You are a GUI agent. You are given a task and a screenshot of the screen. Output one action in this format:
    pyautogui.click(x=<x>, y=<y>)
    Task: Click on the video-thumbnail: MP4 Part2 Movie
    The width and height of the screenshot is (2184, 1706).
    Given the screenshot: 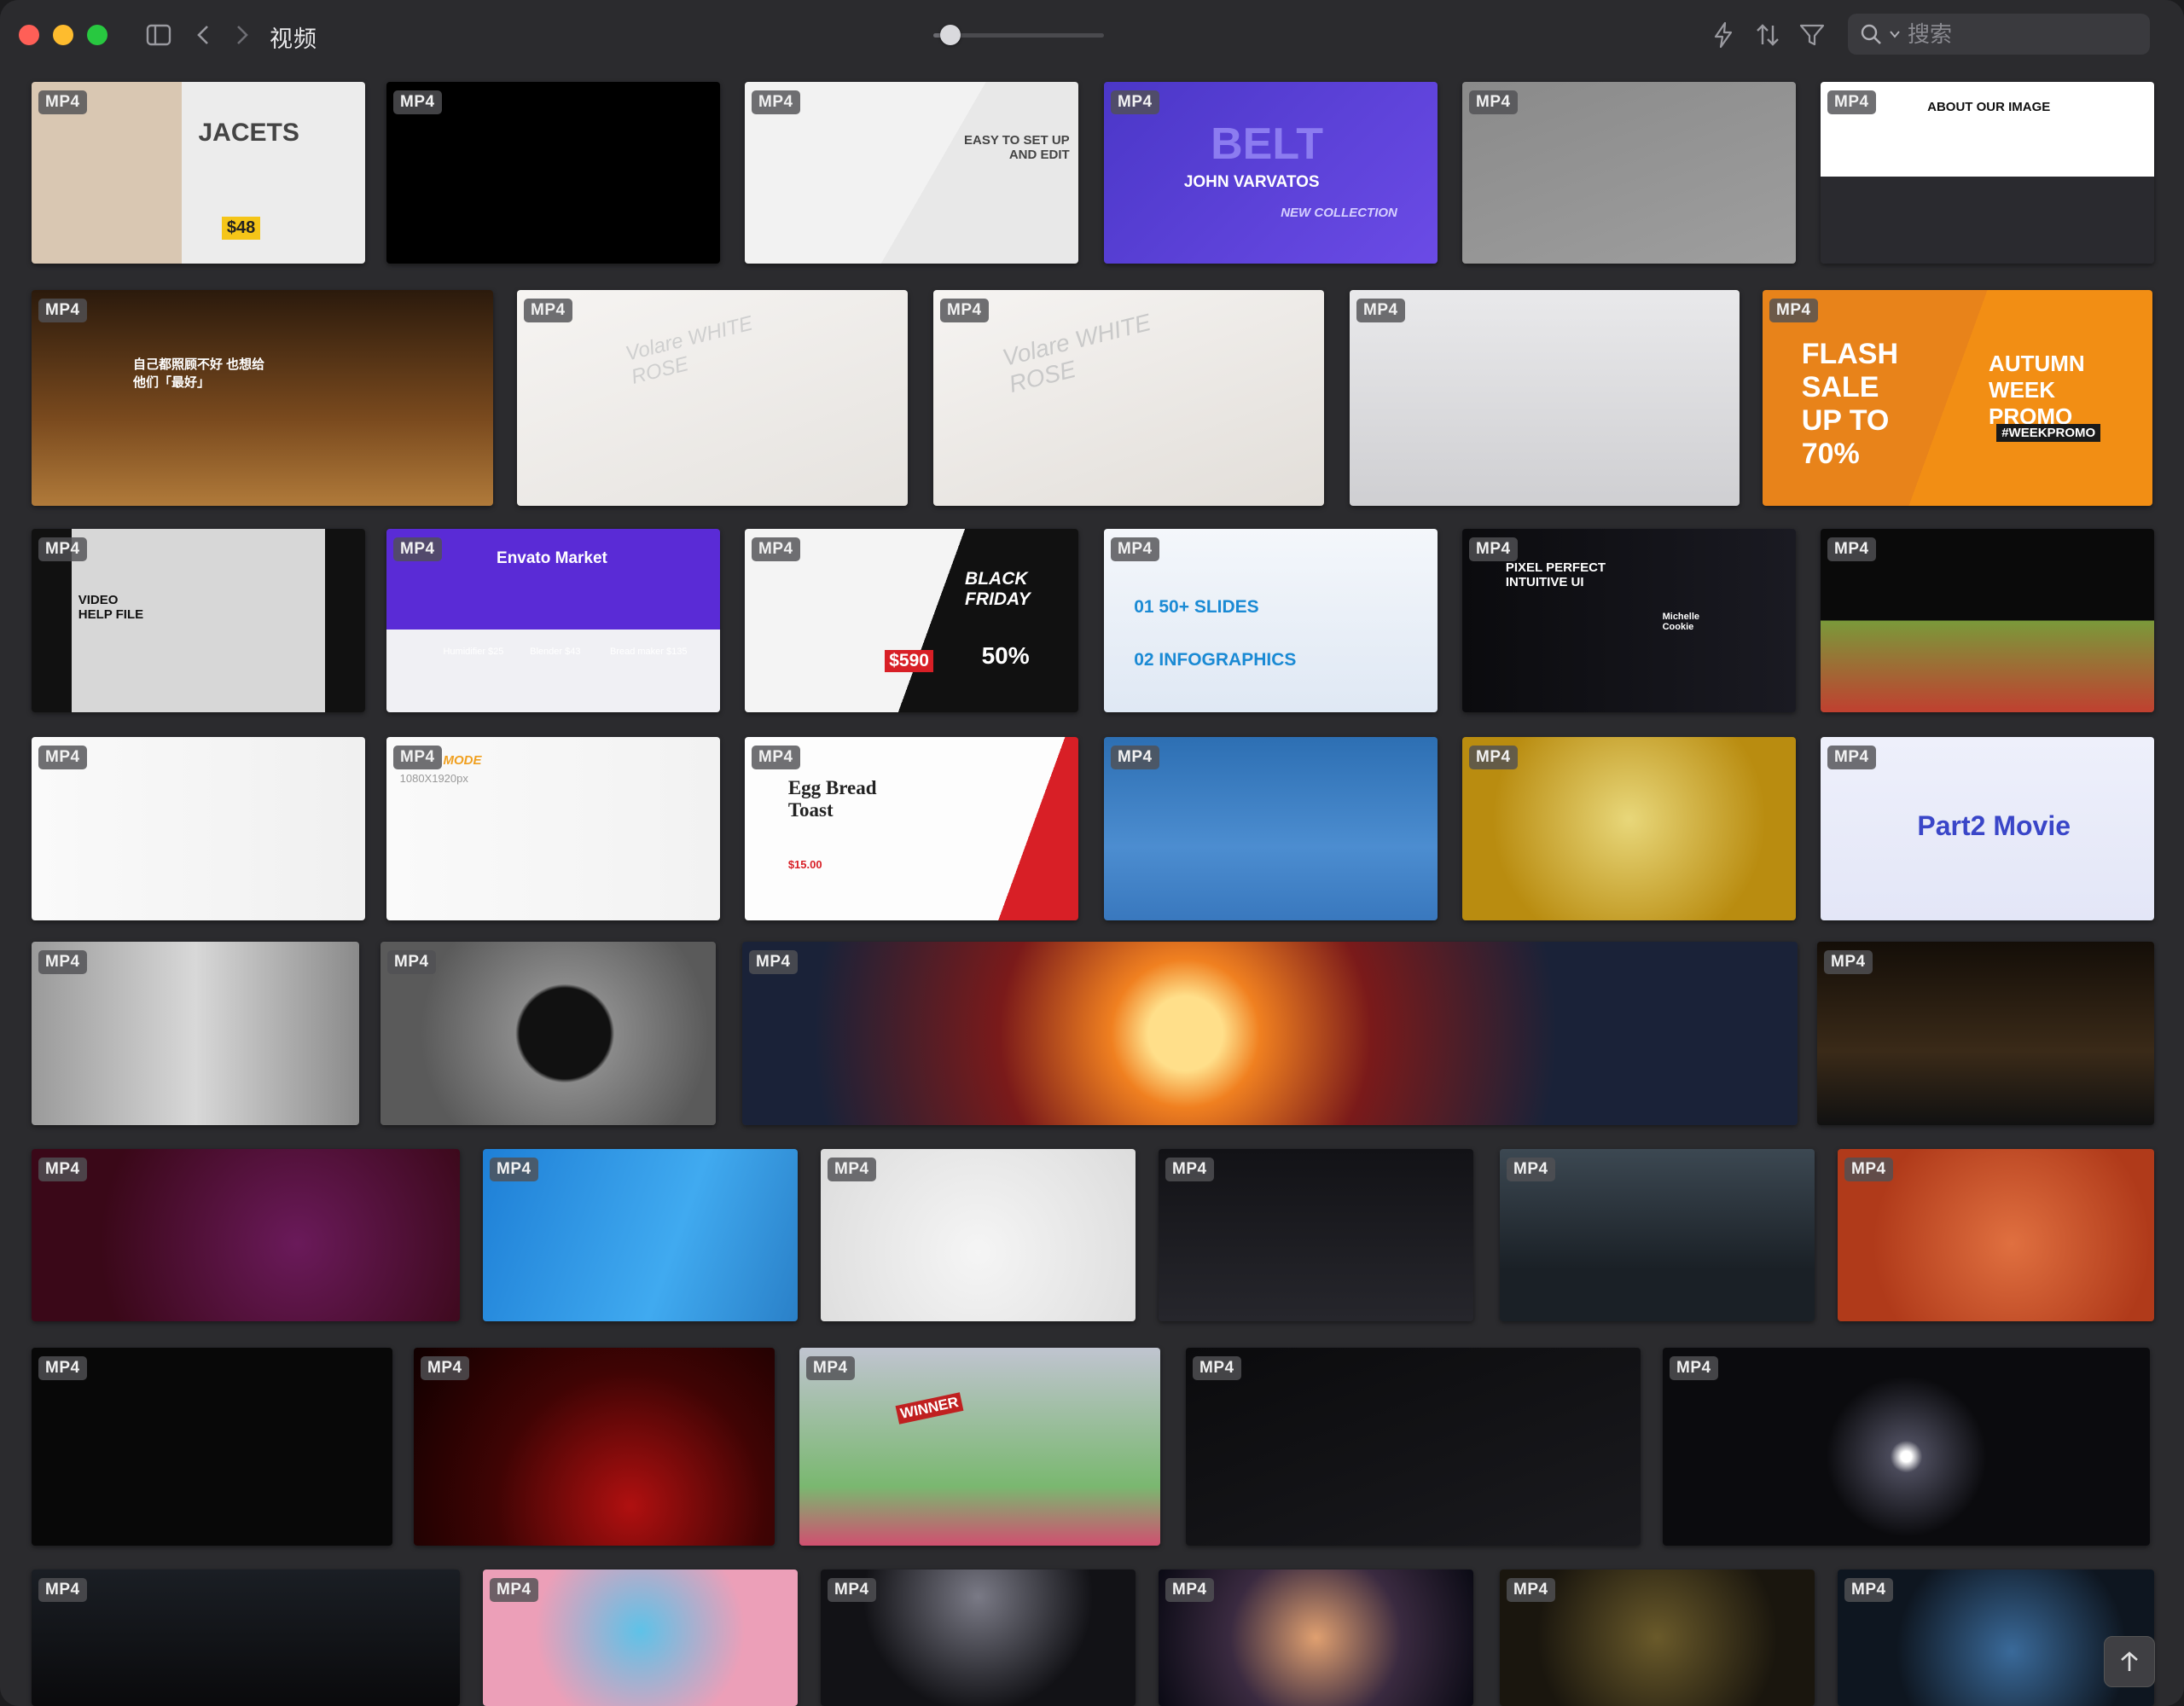 What is the action you would take?
    pyautogui.click(x=1988, y=828)
    